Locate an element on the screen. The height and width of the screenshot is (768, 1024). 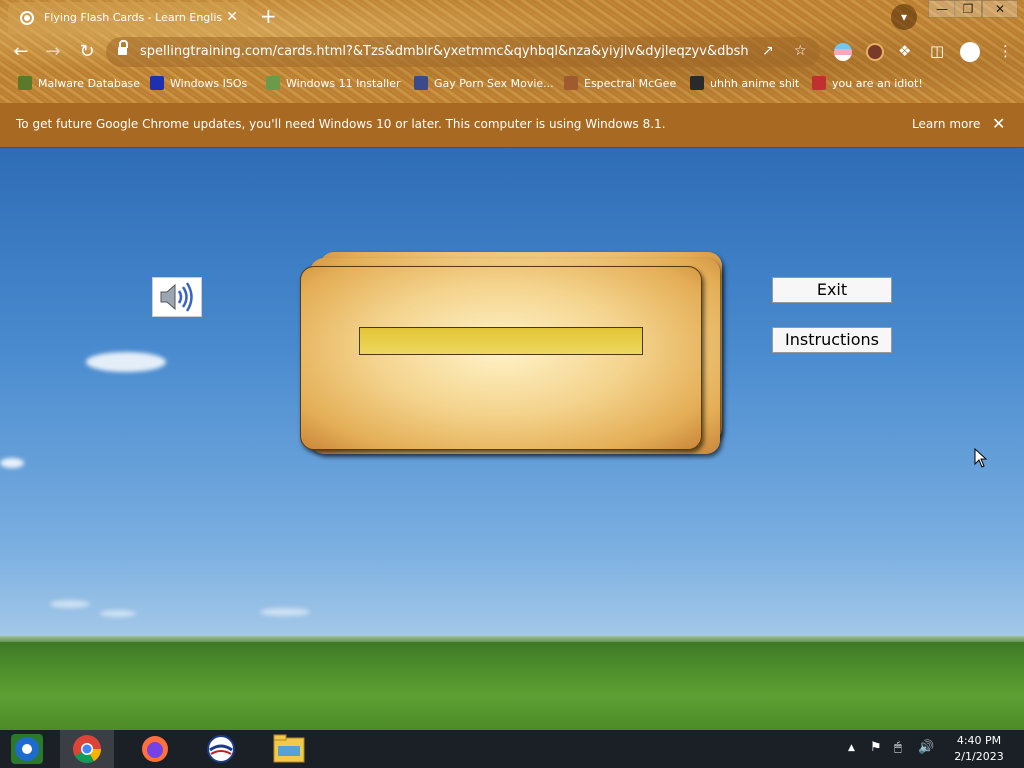
exit-button: Exit is located at coordinates (832, 290).